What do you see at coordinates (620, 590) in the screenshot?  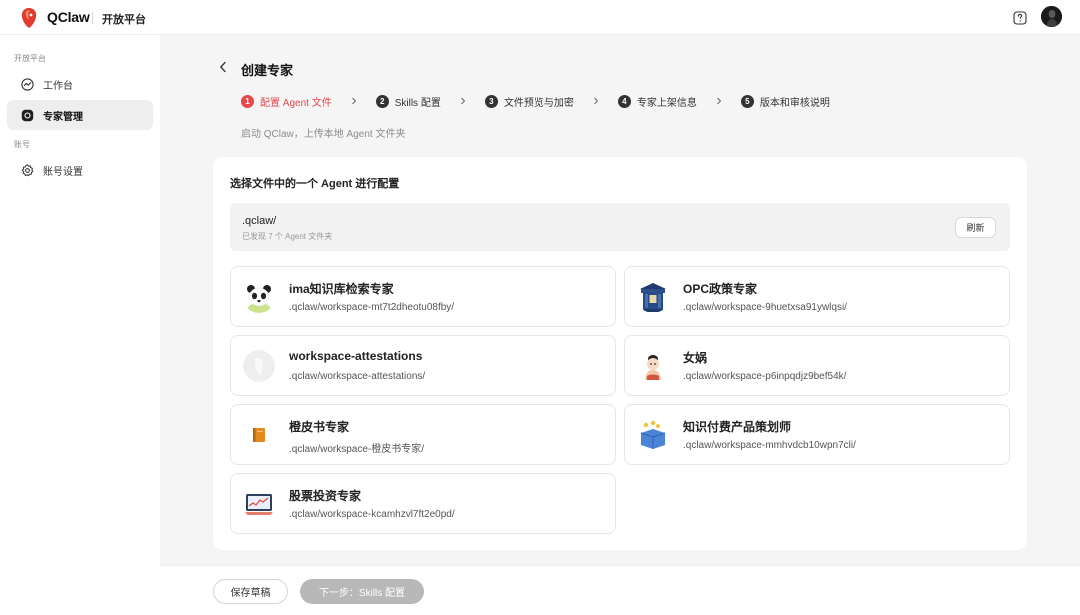 I see `footer-bar: 保存草稿 下一步：Skills 配置` at bounding box center [620, 590].